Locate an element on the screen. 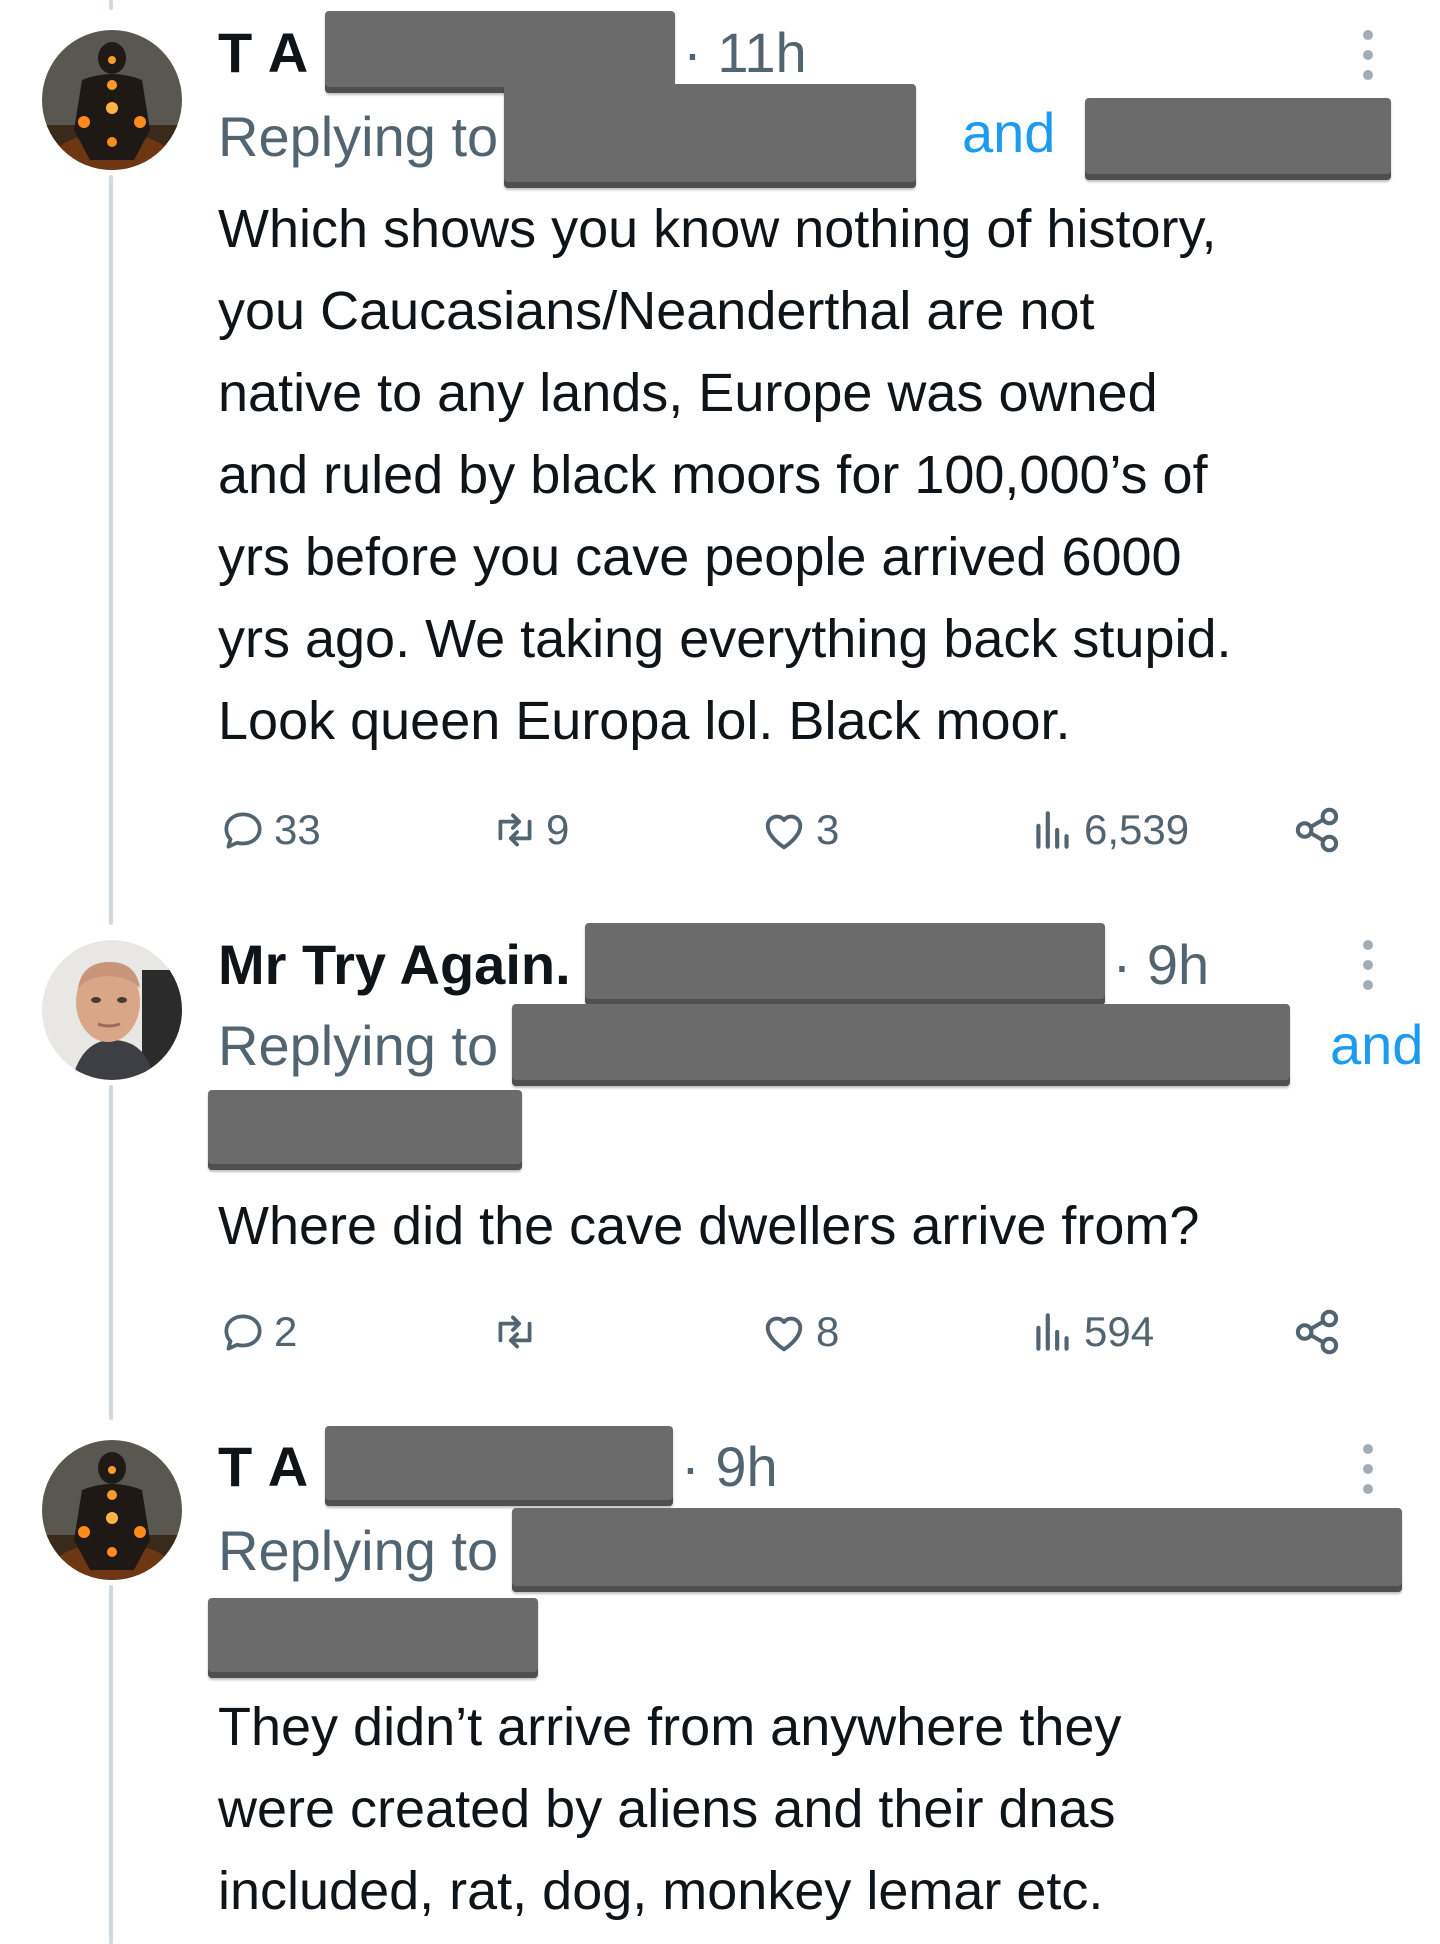  action-bar: 2 8 594 is located at coordinates (783, 1332).